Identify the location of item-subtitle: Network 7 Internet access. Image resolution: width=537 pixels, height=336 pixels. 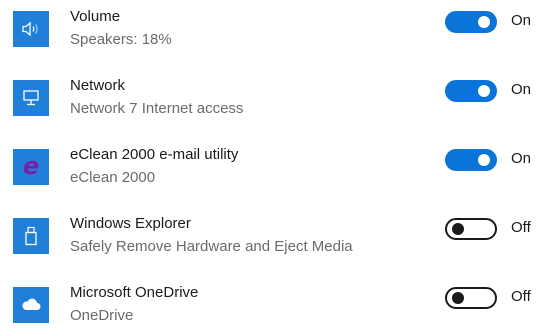
(157, 108).